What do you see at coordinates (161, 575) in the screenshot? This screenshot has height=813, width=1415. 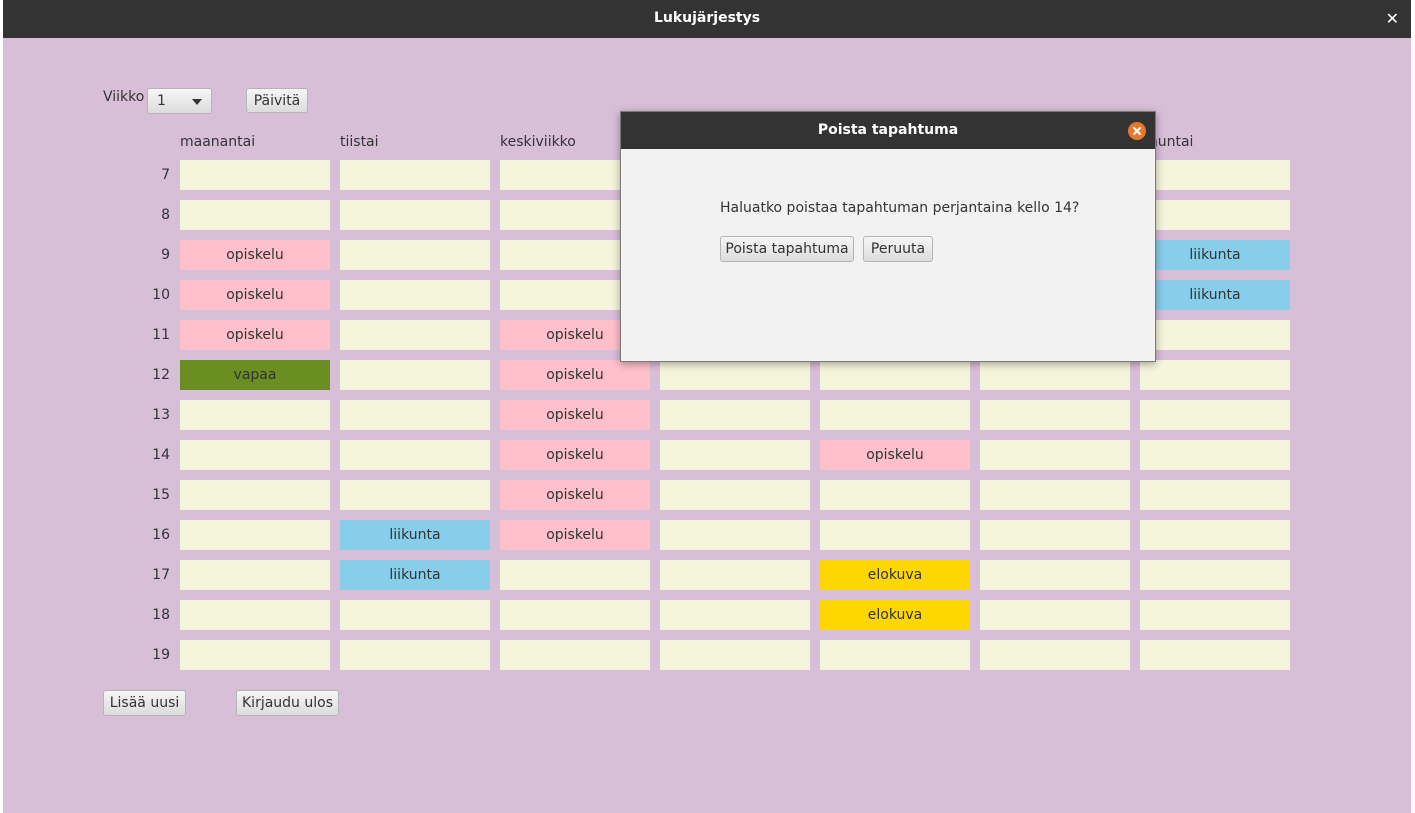 I see `hour-label: 17` at bounding box center [161, 575].